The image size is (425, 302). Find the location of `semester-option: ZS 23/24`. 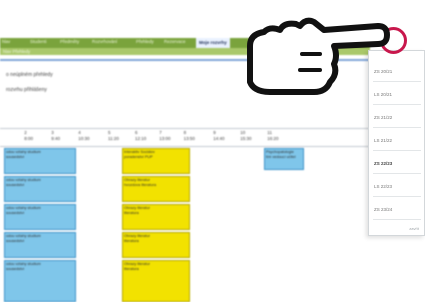

semester-option: ZS 23/24 is located at coordinates (383, 209).